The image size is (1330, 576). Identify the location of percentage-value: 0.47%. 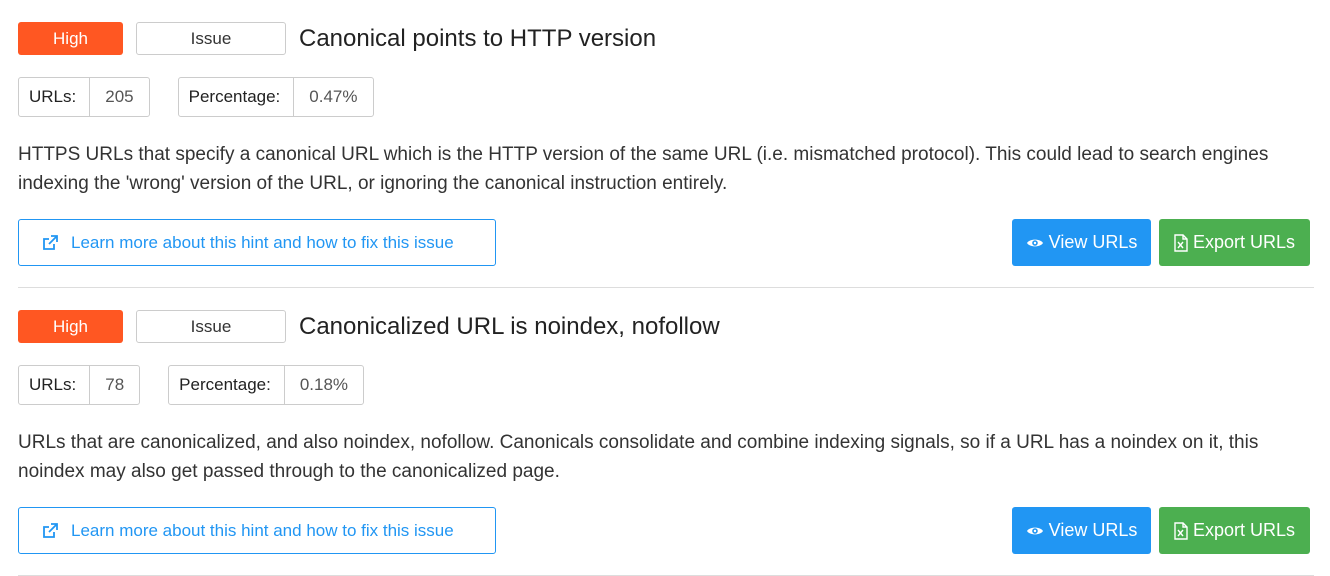
(333, 96).